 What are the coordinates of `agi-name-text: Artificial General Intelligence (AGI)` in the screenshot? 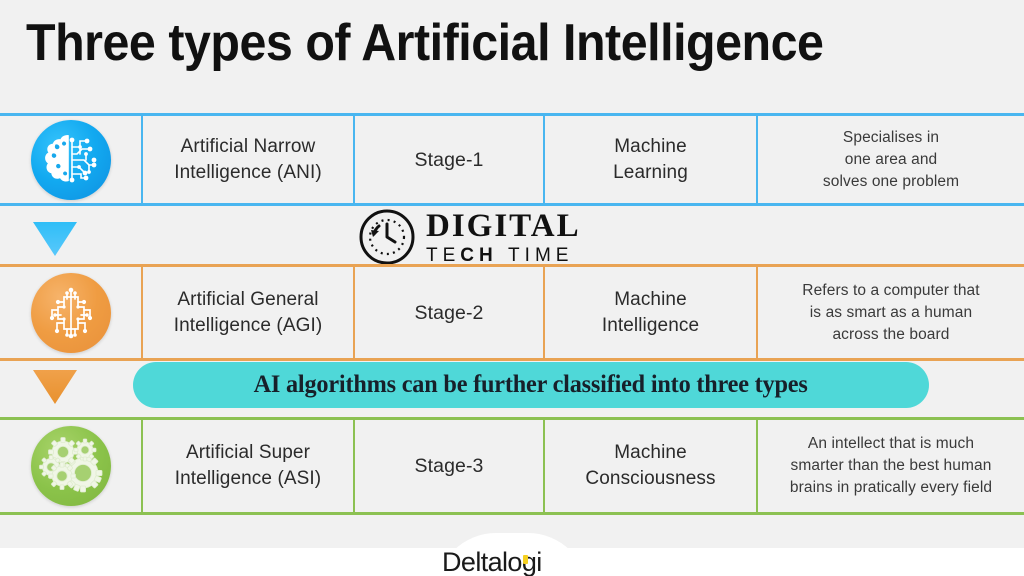 It's located at (248, 312).